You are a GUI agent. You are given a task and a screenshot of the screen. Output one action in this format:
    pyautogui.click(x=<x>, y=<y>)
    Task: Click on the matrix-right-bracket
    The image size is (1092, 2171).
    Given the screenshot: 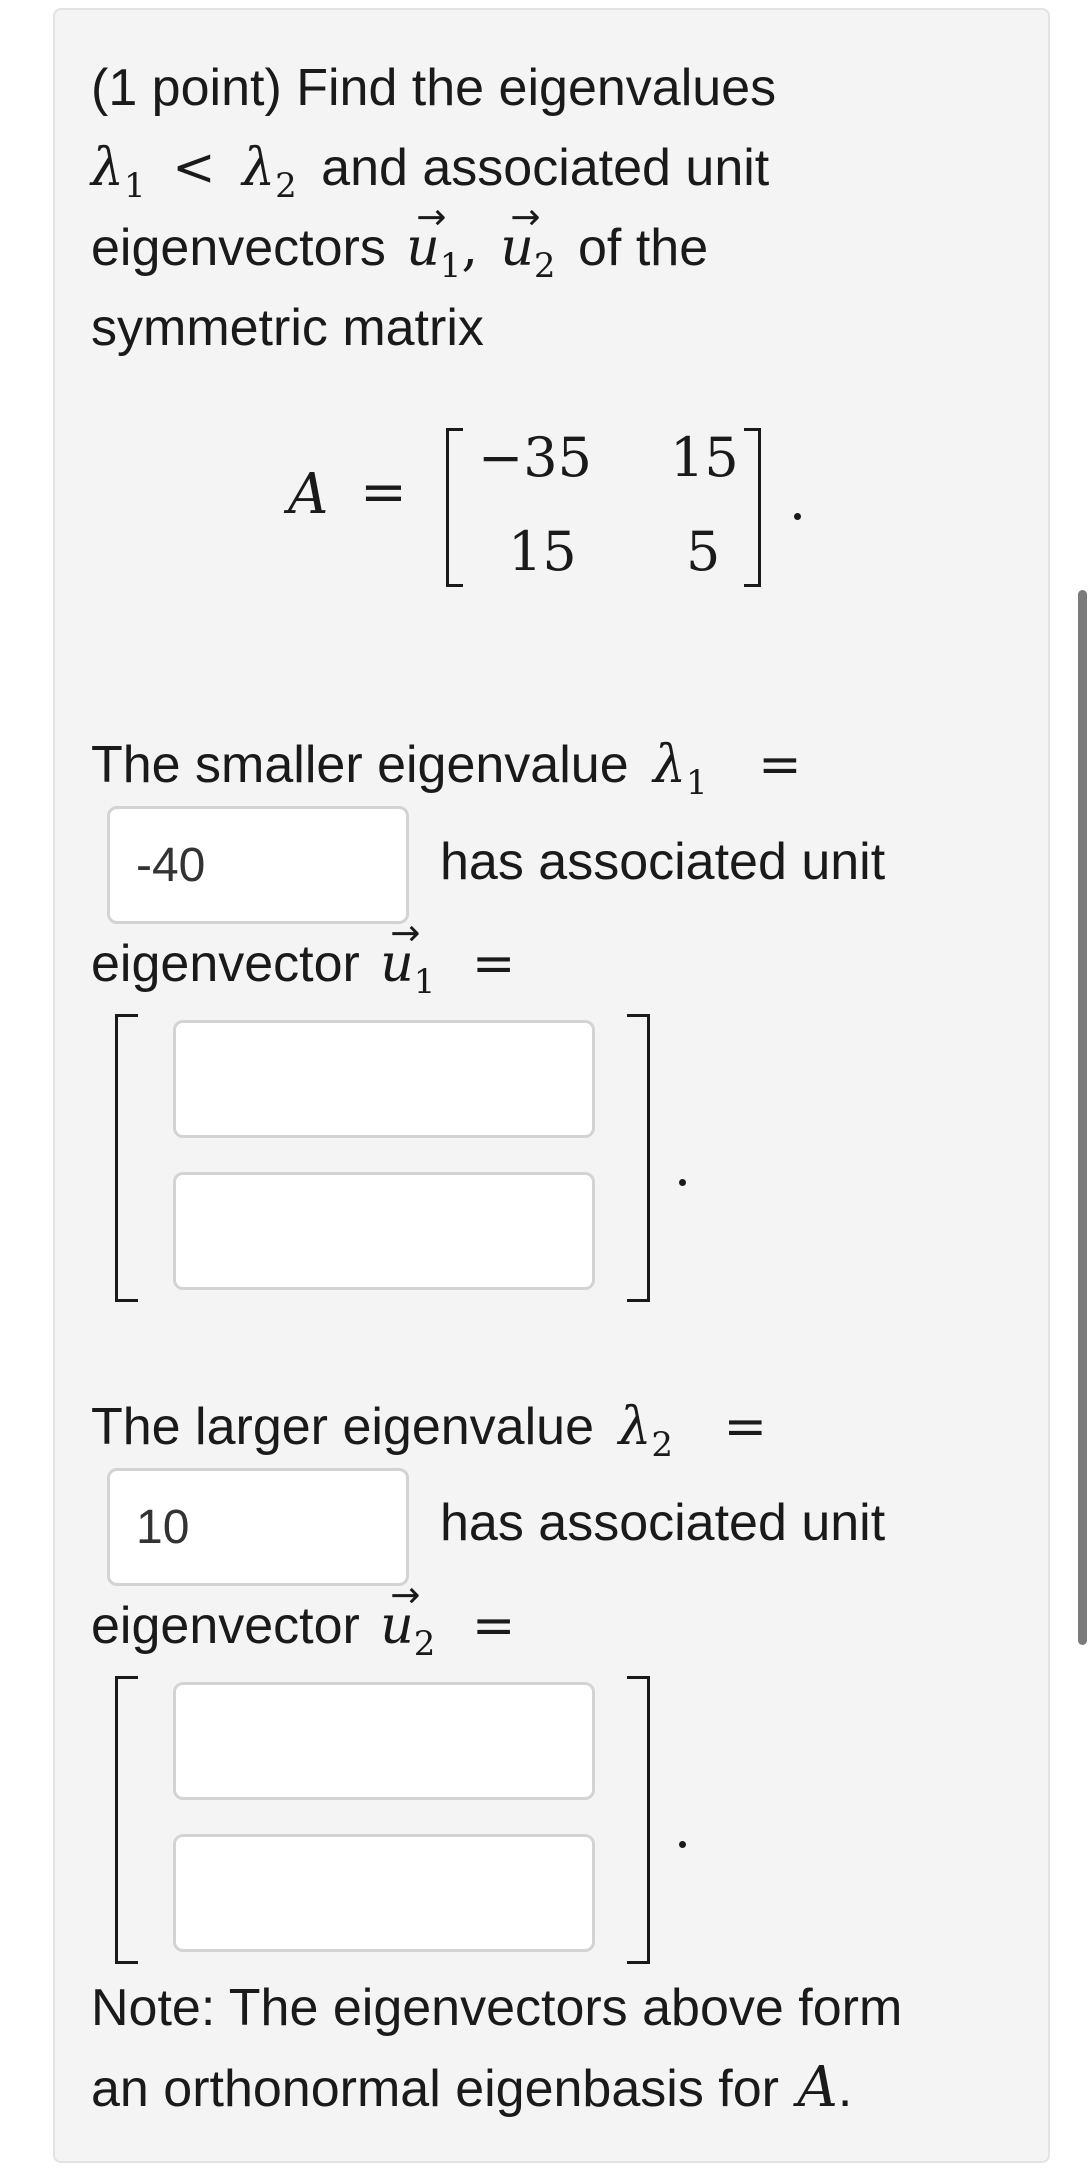 What is the action you would take?
    pyautogui.click(x=752, y=507)
    